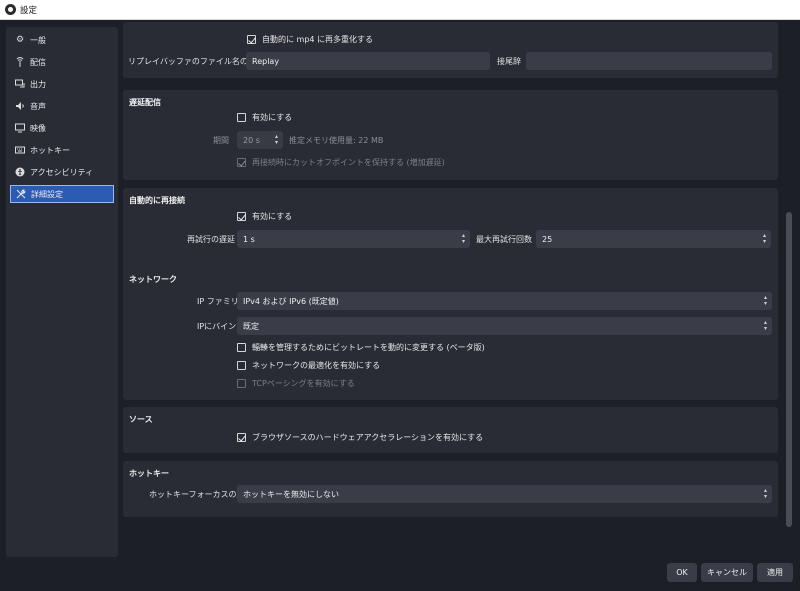 This screenshot has width=800, height=591. I want to click on cancel-button: キャンセル, so click(727, 572).